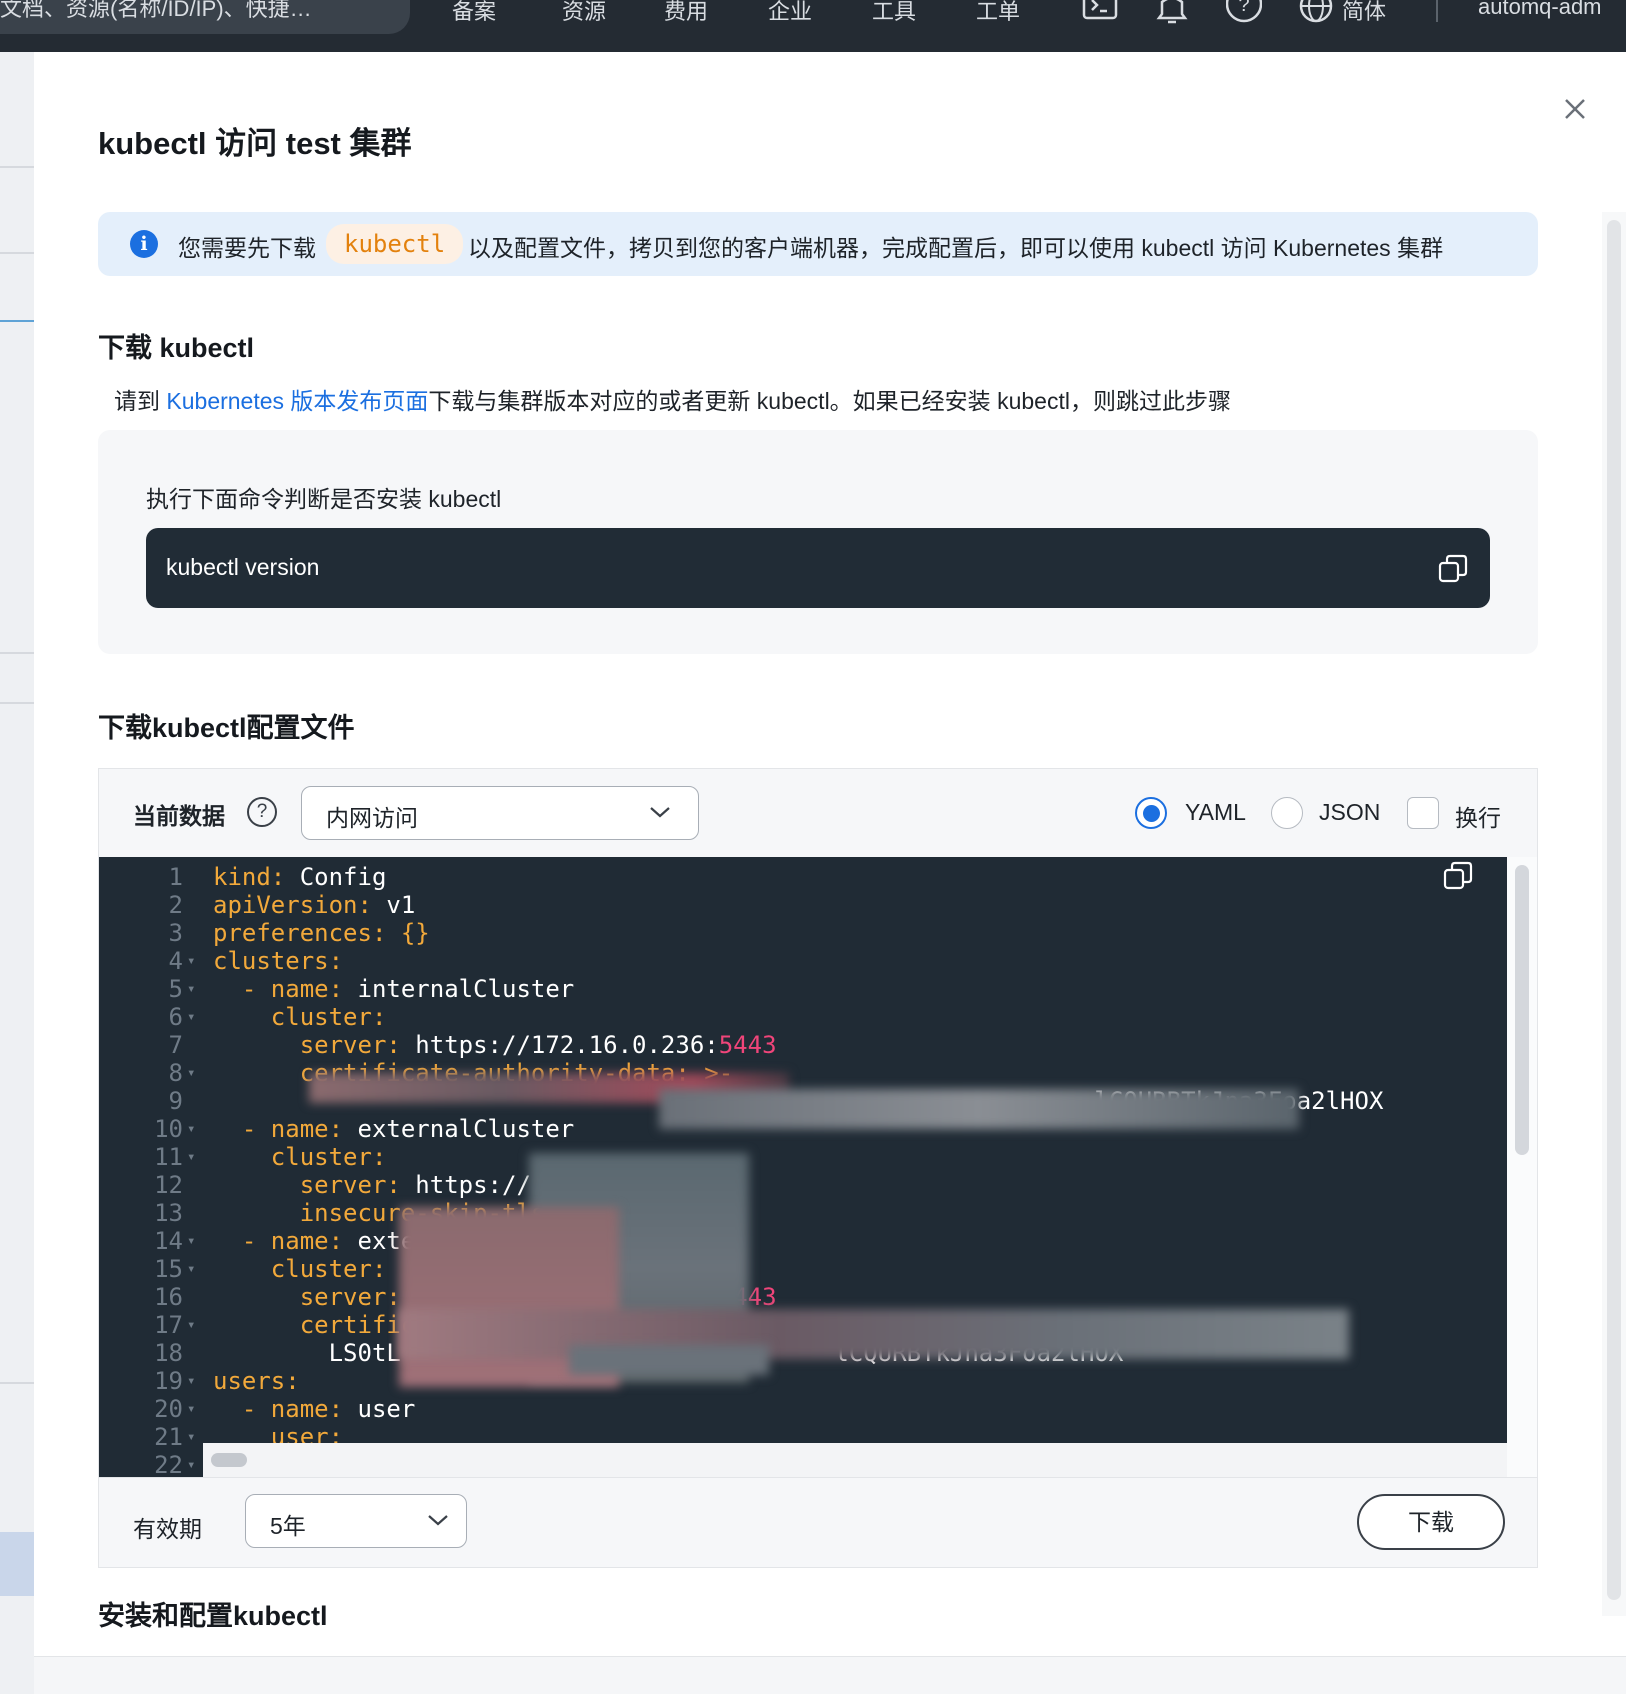 The height and width of the screenshot is (1694, 1626). I want to click on line-number: 2, so click(175, 905).